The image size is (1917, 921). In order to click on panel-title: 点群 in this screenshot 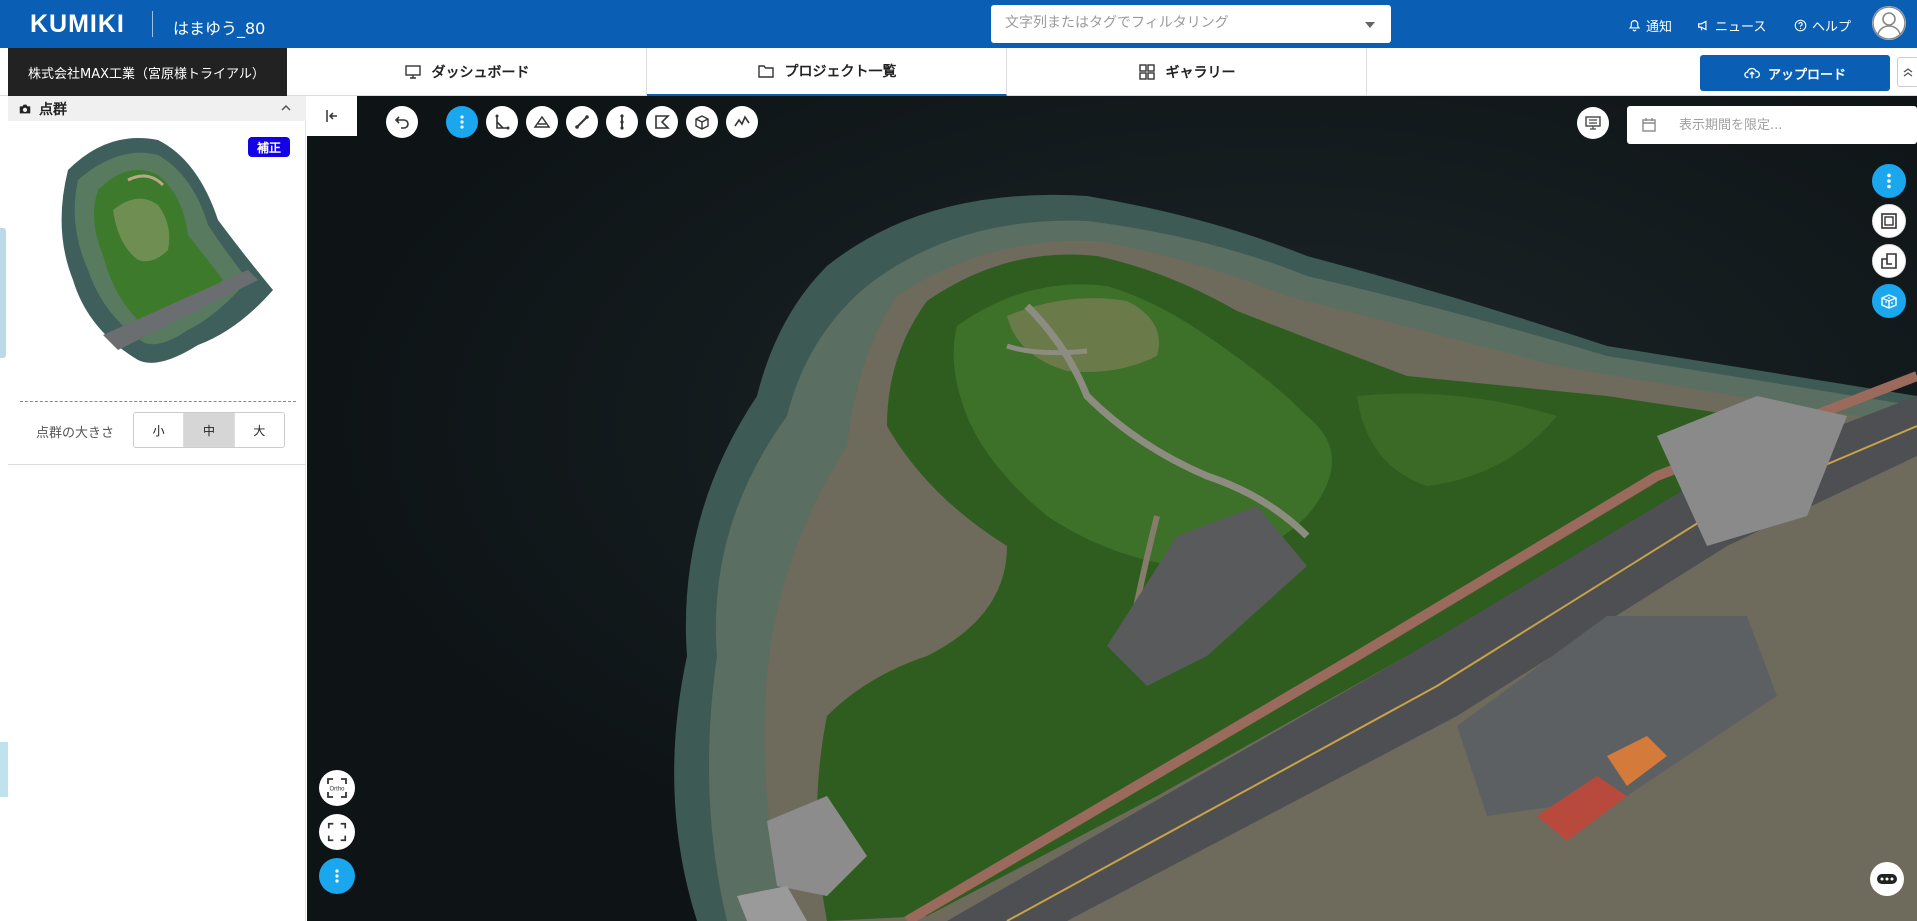, I will do `click(53, 109)`.